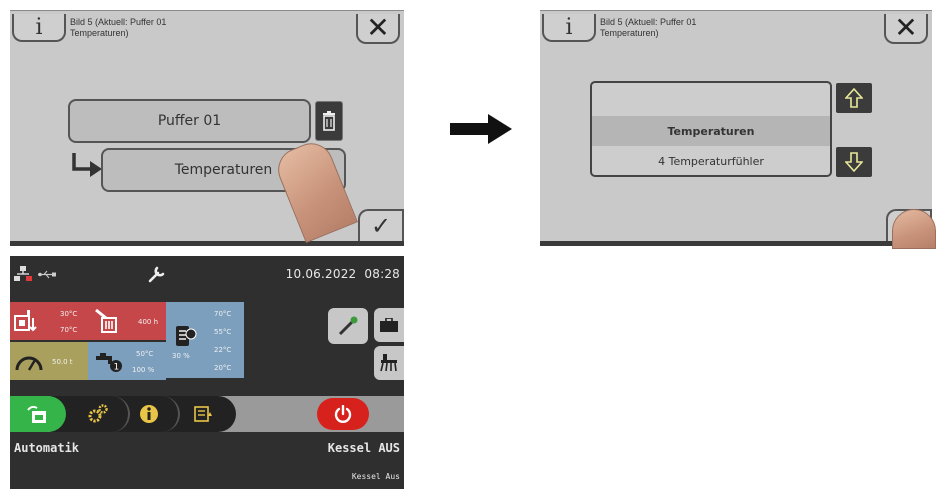 Image resolution: width=940 pixels, height=489 pixels. Describe the element at coordinates (156, 274) in the screenshot. I see `wrench-icon` at that location.